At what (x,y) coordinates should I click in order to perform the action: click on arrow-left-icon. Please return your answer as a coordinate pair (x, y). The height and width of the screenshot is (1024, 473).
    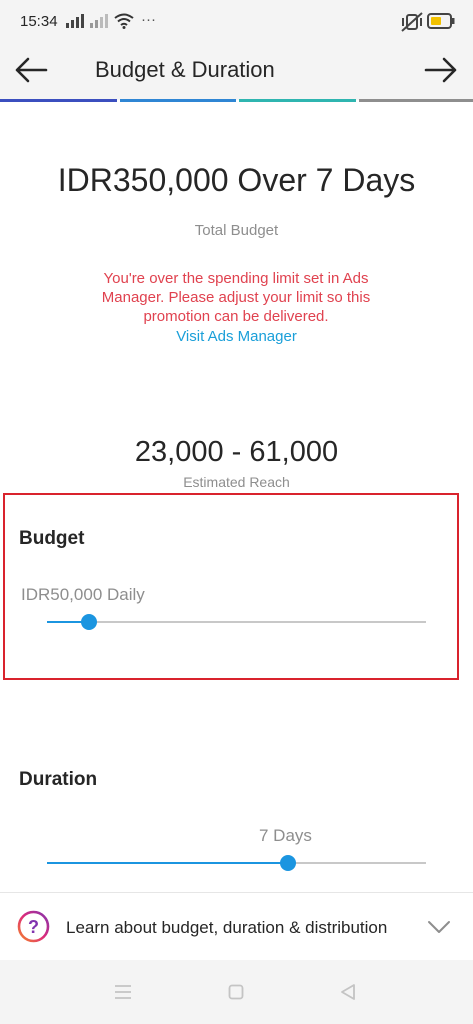
    Looking at the image, I should click on (31, 70).